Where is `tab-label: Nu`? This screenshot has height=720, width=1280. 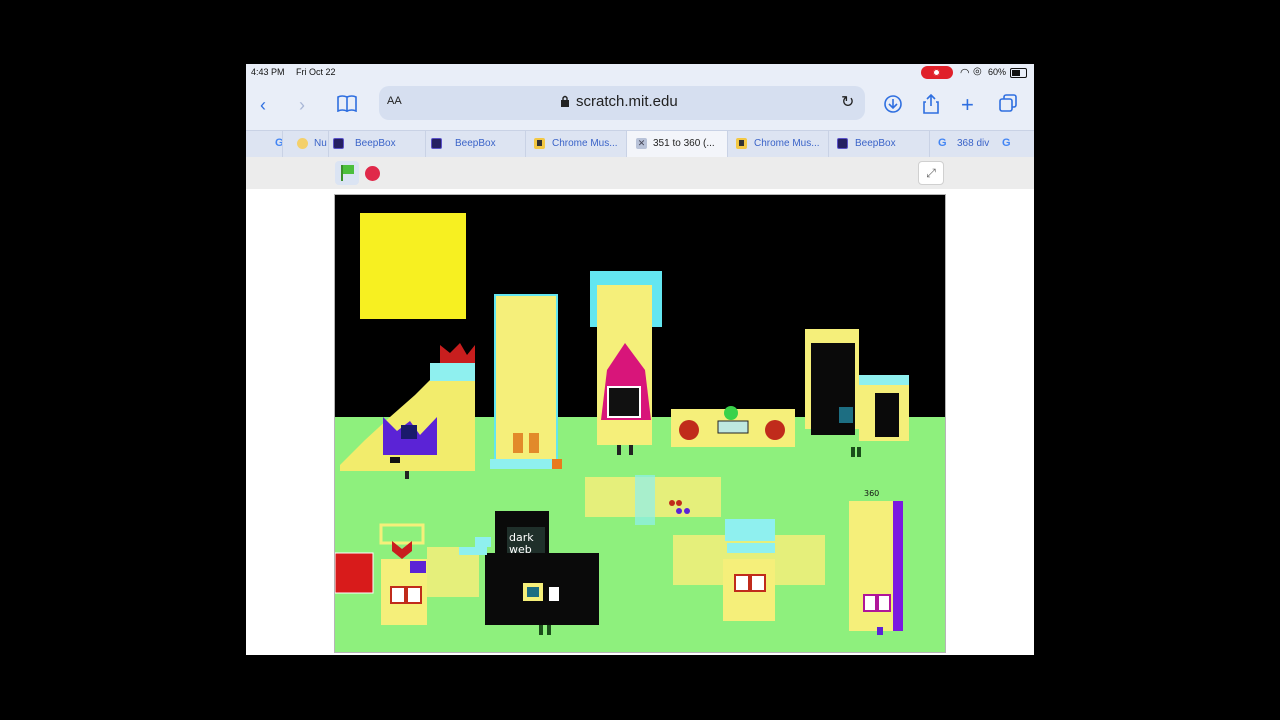 tab-label: Nu is located at coordinates (320, 143).